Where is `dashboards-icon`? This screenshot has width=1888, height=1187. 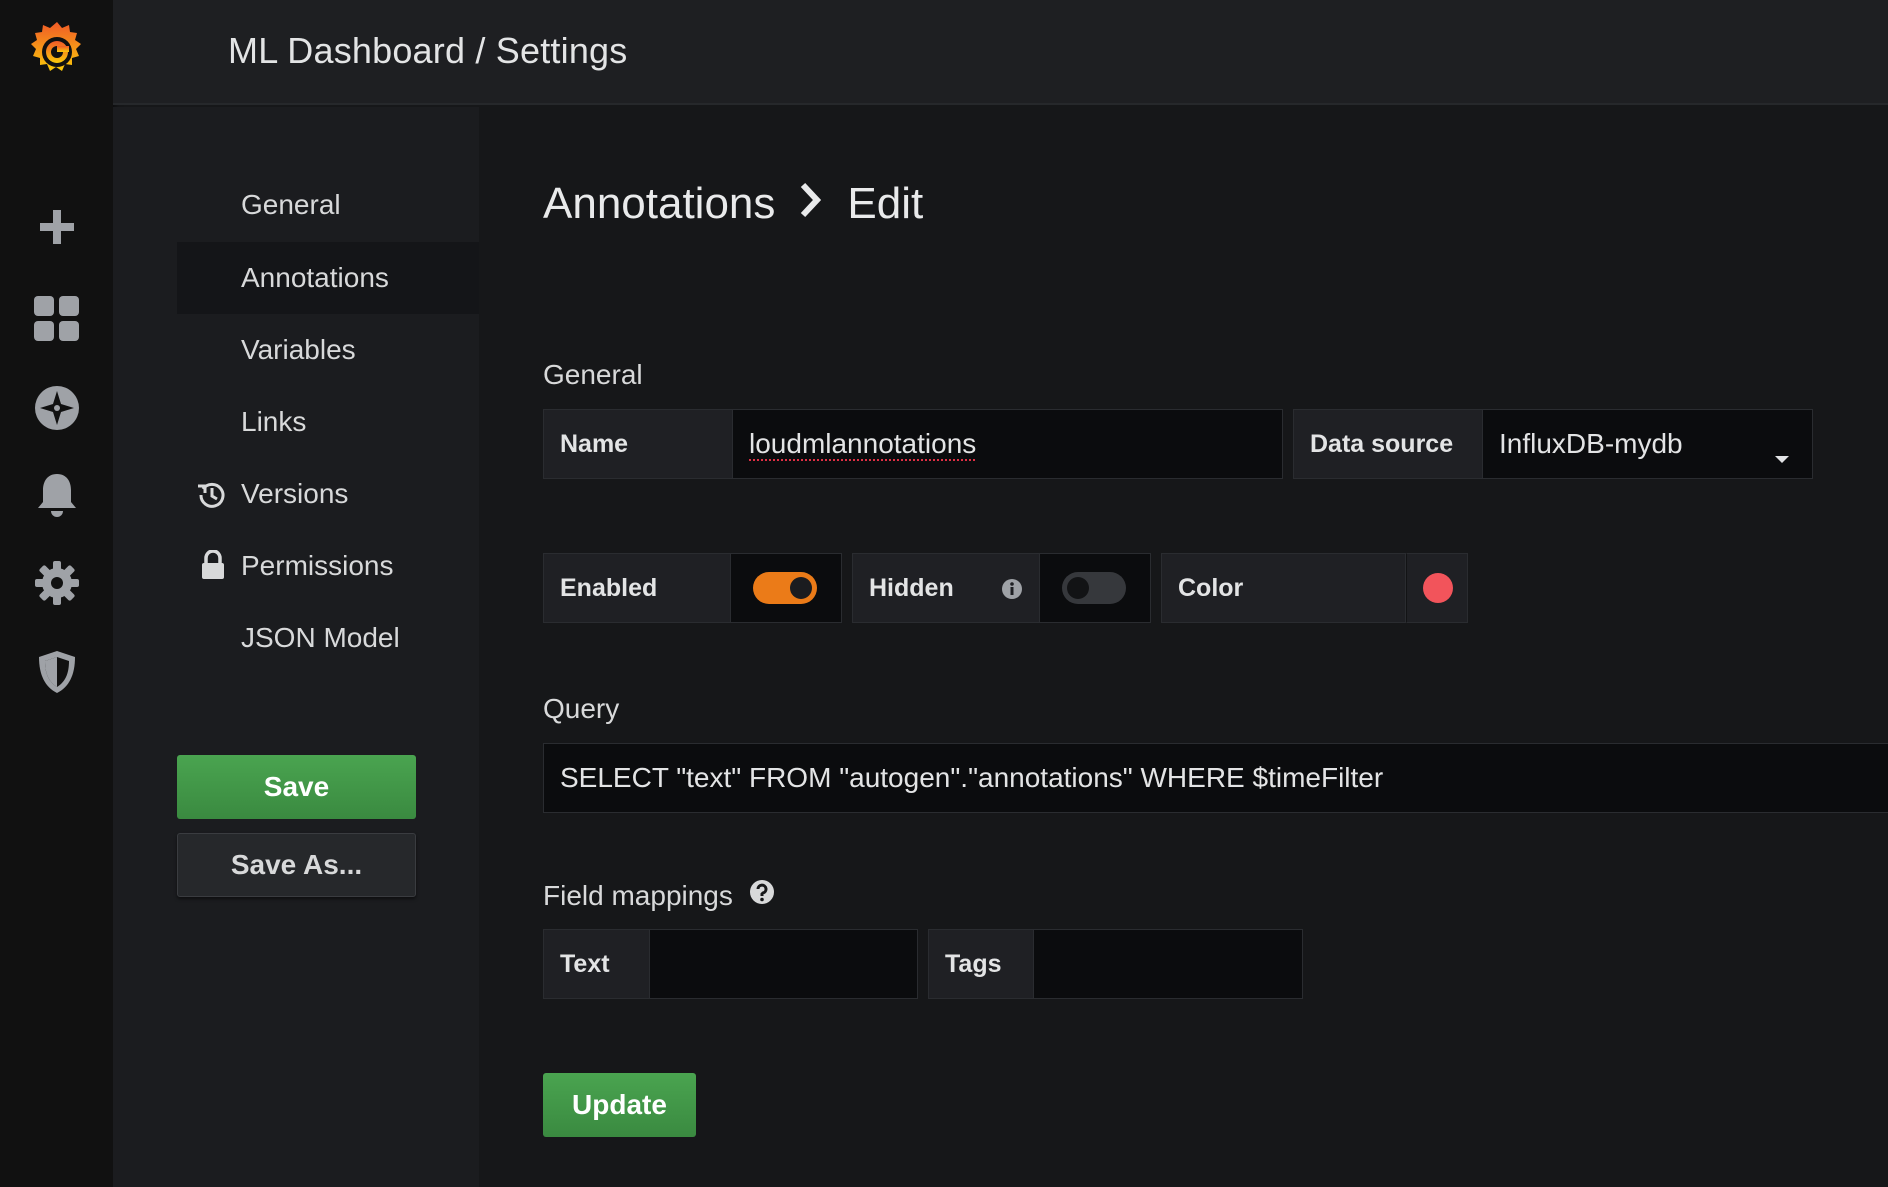
dashboards-icon is located at coordinates (56, 319).